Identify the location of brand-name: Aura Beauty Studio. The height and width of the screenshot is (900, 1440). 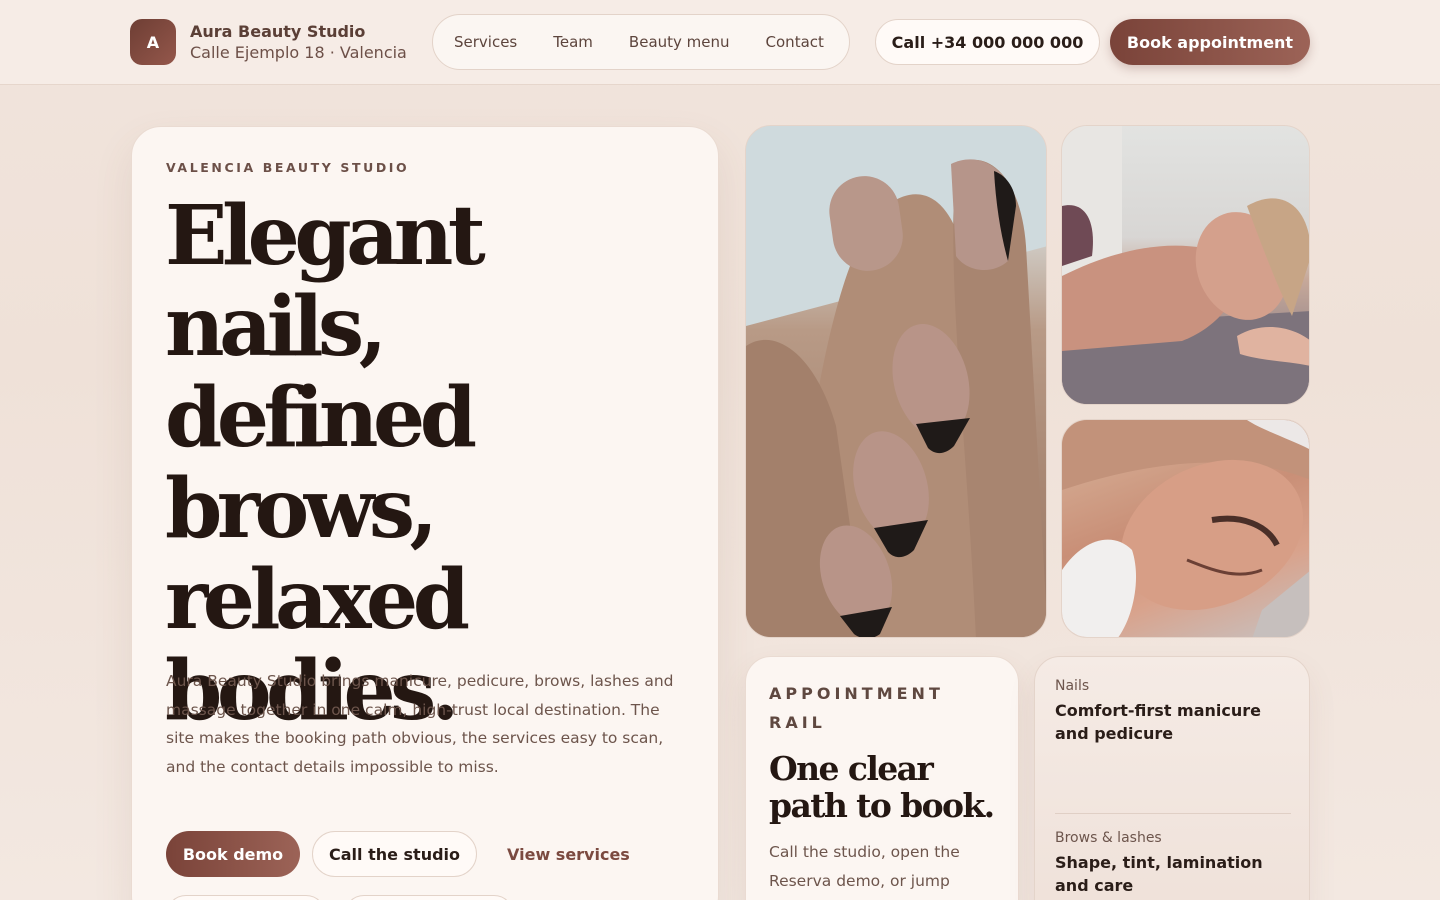
(278, 31).